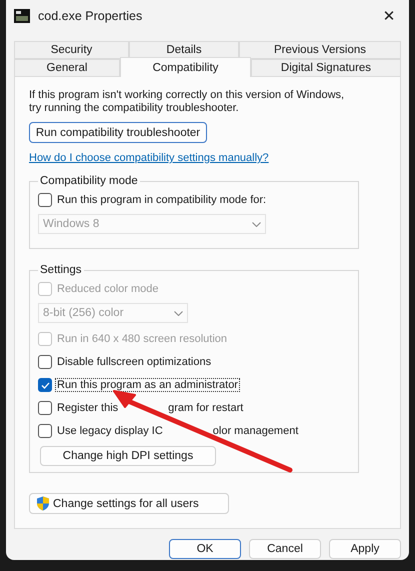 The width and height of the screenshot is (415, 571). What do you see at coordinates (128, 456) in the screenshot?
I see `dpi-settings-button: Change high DPI settings` at bounding box center [128, 456].